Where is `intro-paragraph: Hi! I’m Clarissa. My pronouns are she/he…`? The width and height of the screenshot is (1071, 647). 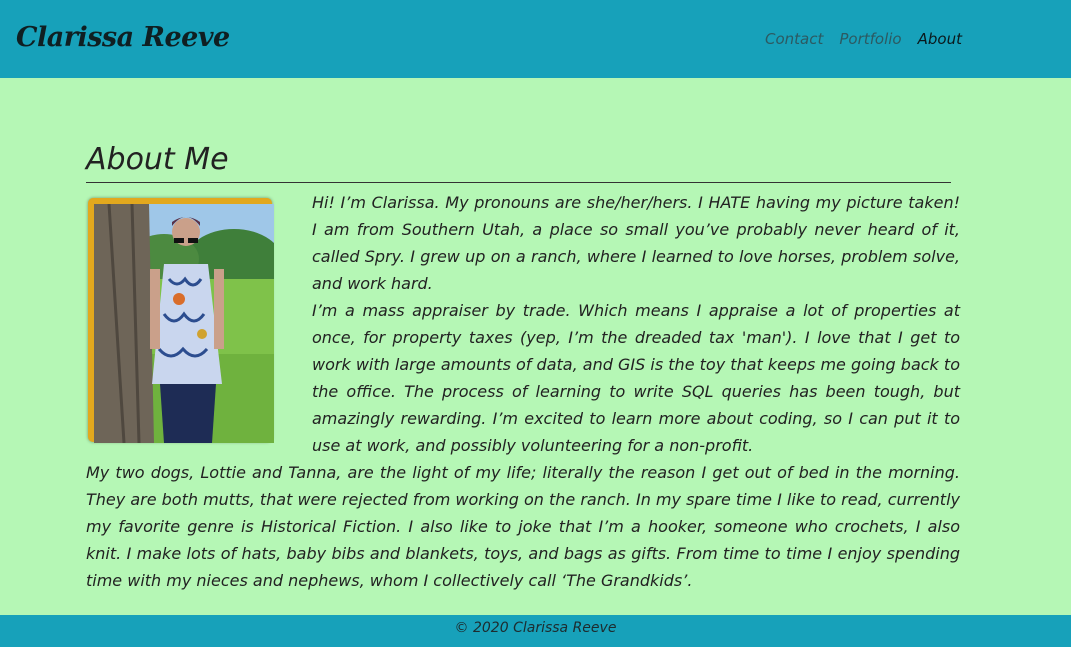 intro-paragraph: Hi! I’m Clarissa. My pronouns are she/he… is located at coordinates (636, 243).